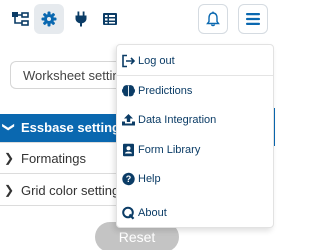  Describe the element at coordinates (195, 75) in the screenshot. I see `menu-separator` at that location.